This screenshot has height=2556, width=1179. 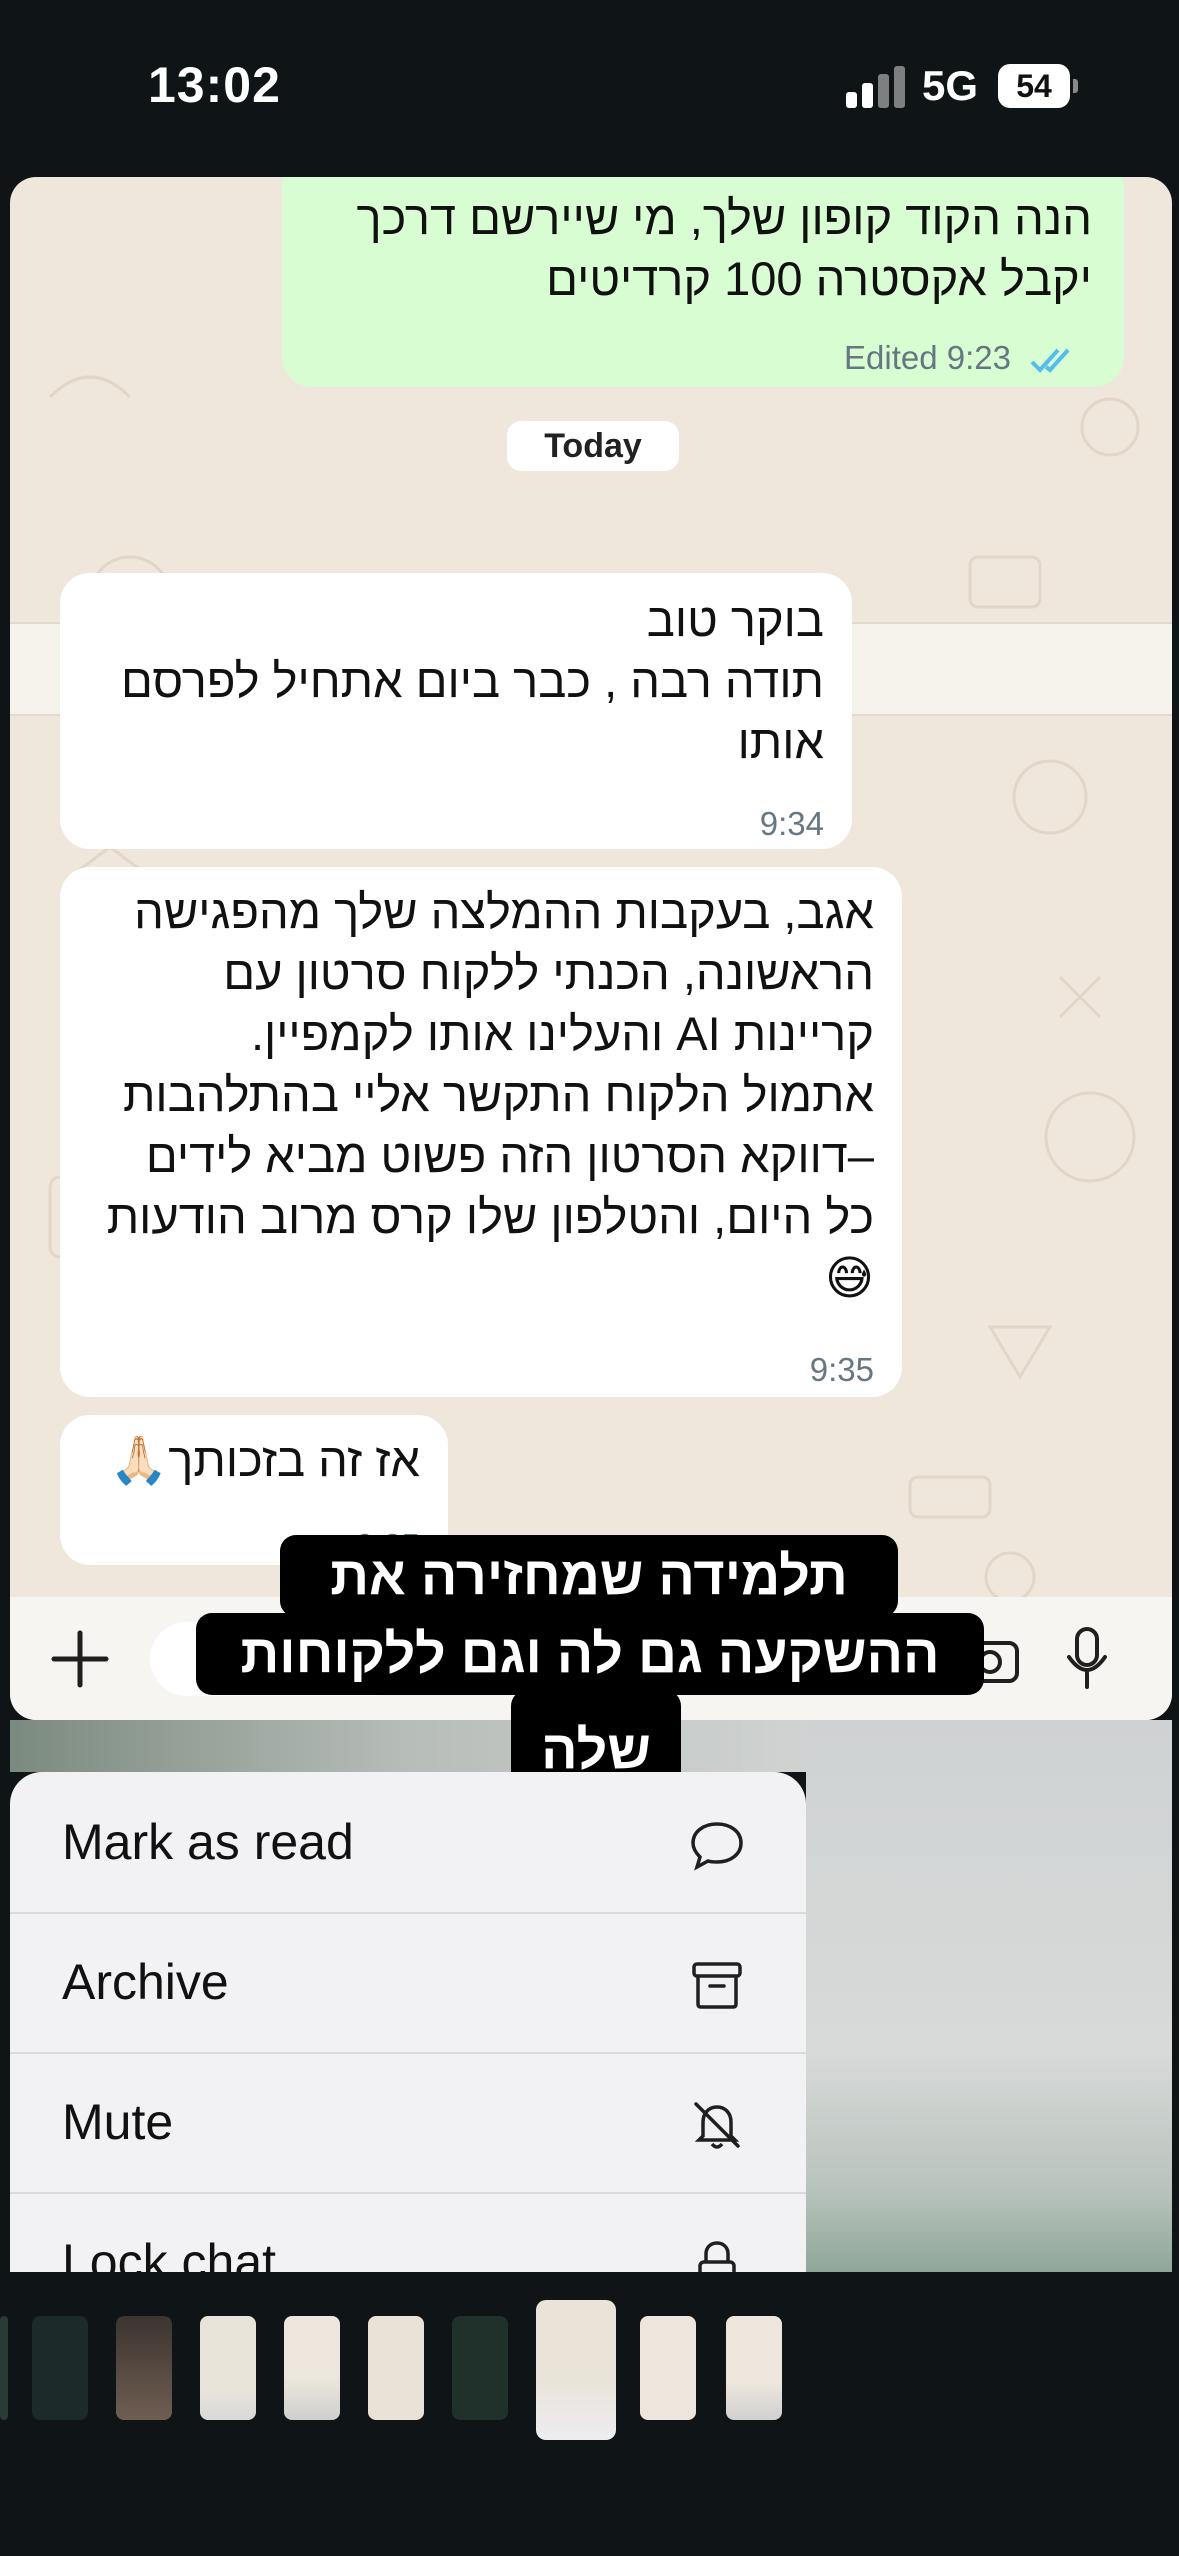 What do you see at coordinates (169, 2253) in the screenshot?
I see `menu-item-label: Lock chat` at bounding box center [169, 2253].